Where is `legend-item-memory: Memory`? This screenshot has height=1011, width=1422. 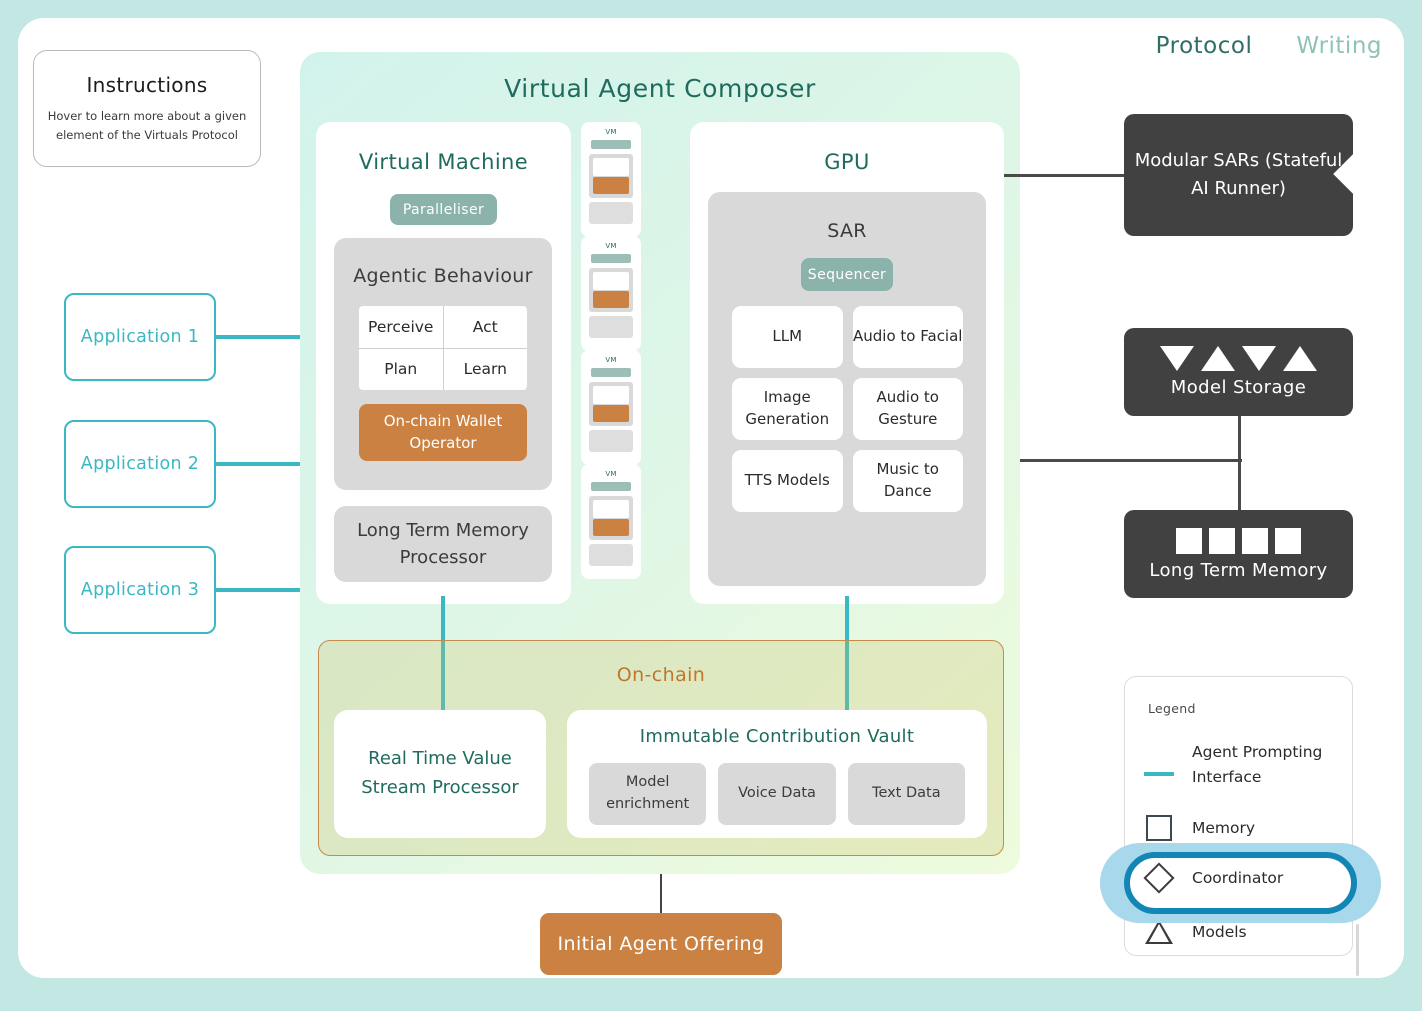 legend-item-memory: Memory is located at coordinates (1239, 828).